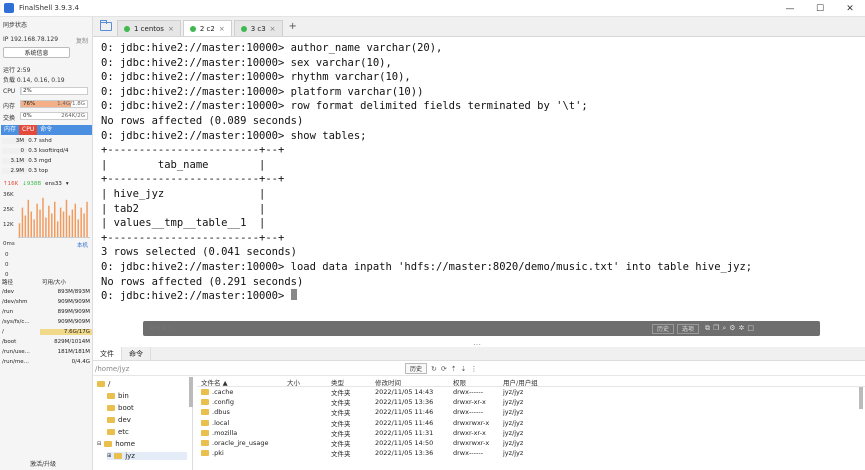  Describe the element at coordinates (242, 423) in the screenshot. I see `file-name-cell: .local` at that location.